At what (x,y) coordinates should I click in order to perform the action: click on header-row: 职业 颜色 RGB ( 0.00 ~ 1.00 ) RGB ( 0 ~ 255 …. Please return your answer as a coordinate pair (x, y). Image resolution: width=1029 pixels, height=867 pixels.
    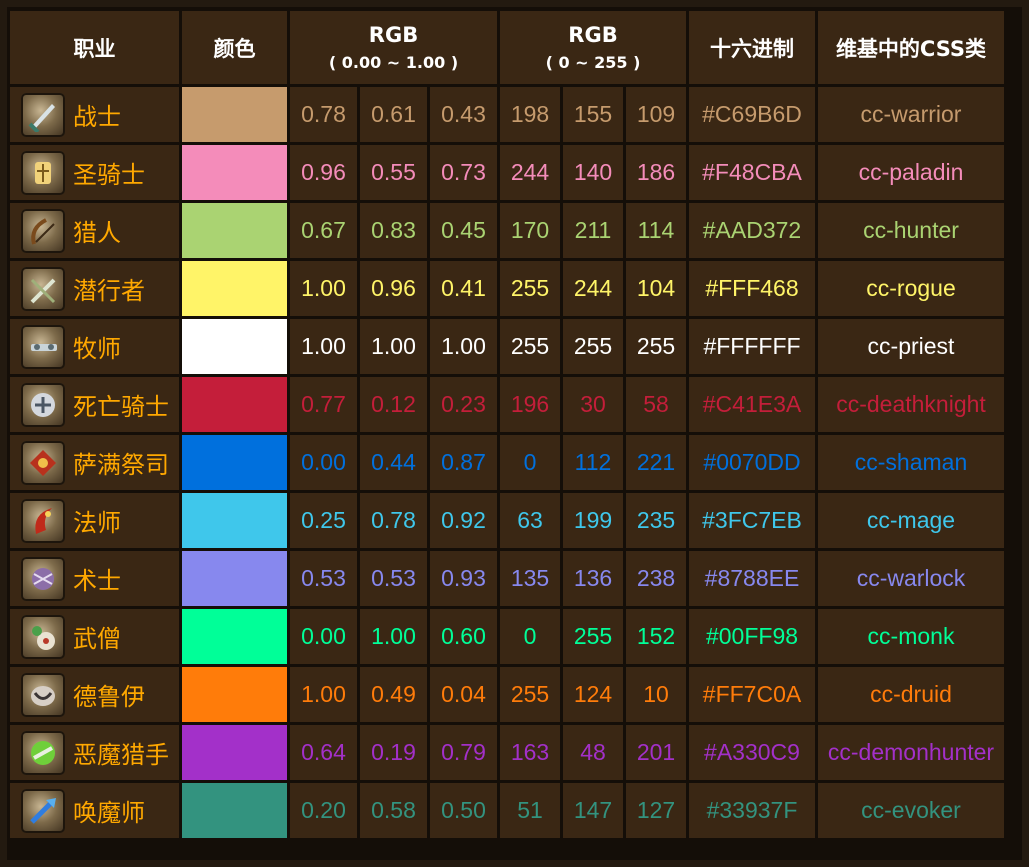
    Looking at the image, I should click on (507, 47).